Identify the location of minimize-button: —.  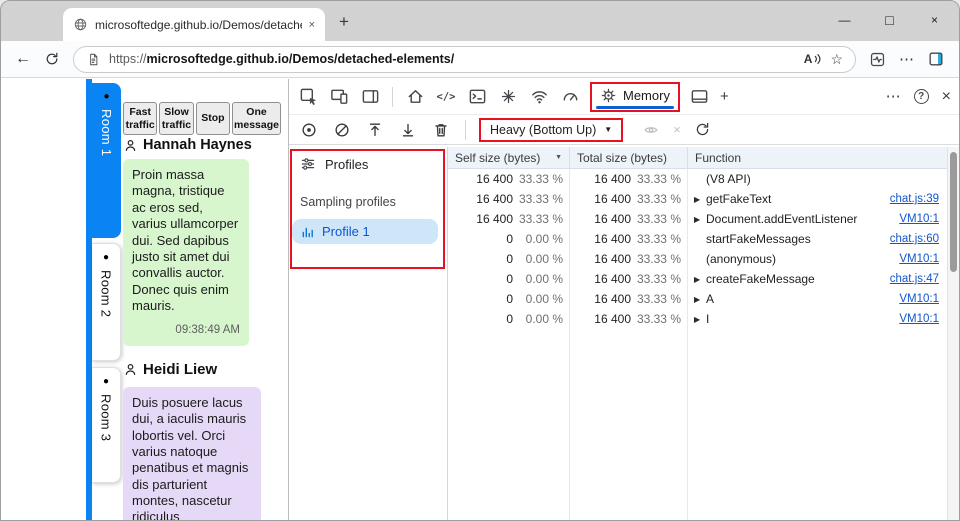
(844, 20).